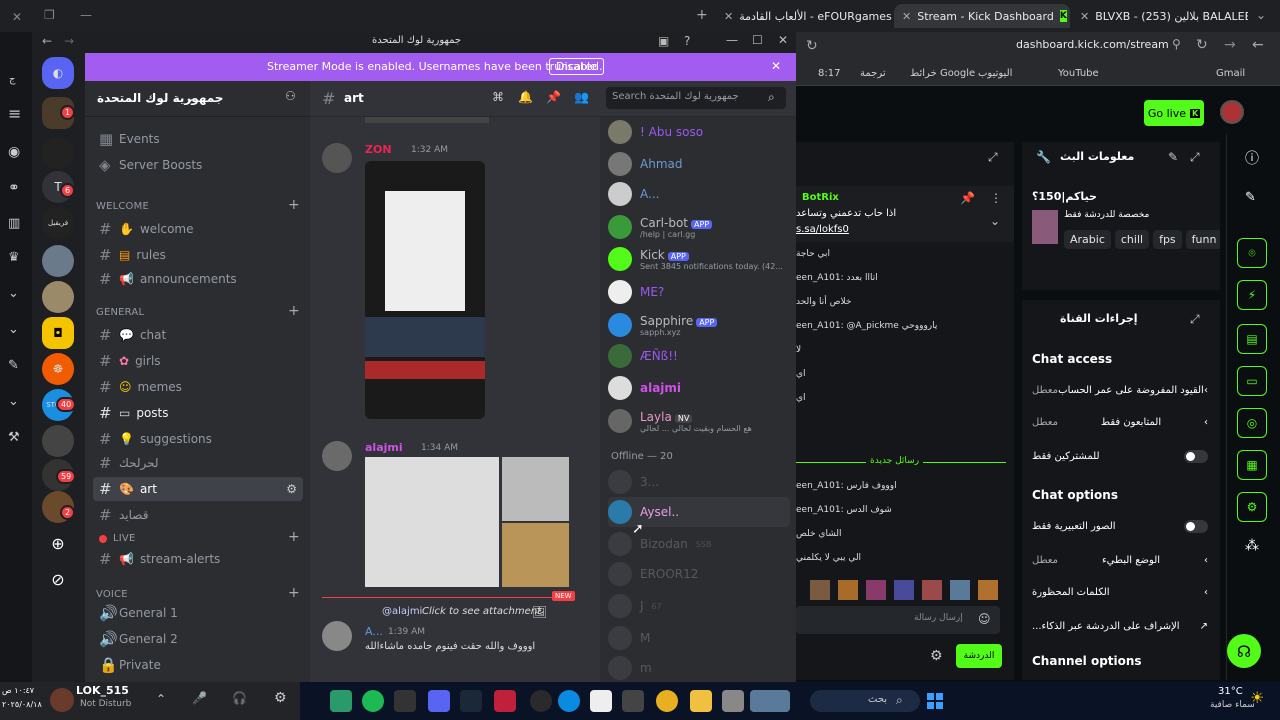 The height and width of the screenshot is (720, 1280). What do you see at coordinates (960, 590) in the screenshot?
I see `emote` at bounding box center [960, 590].